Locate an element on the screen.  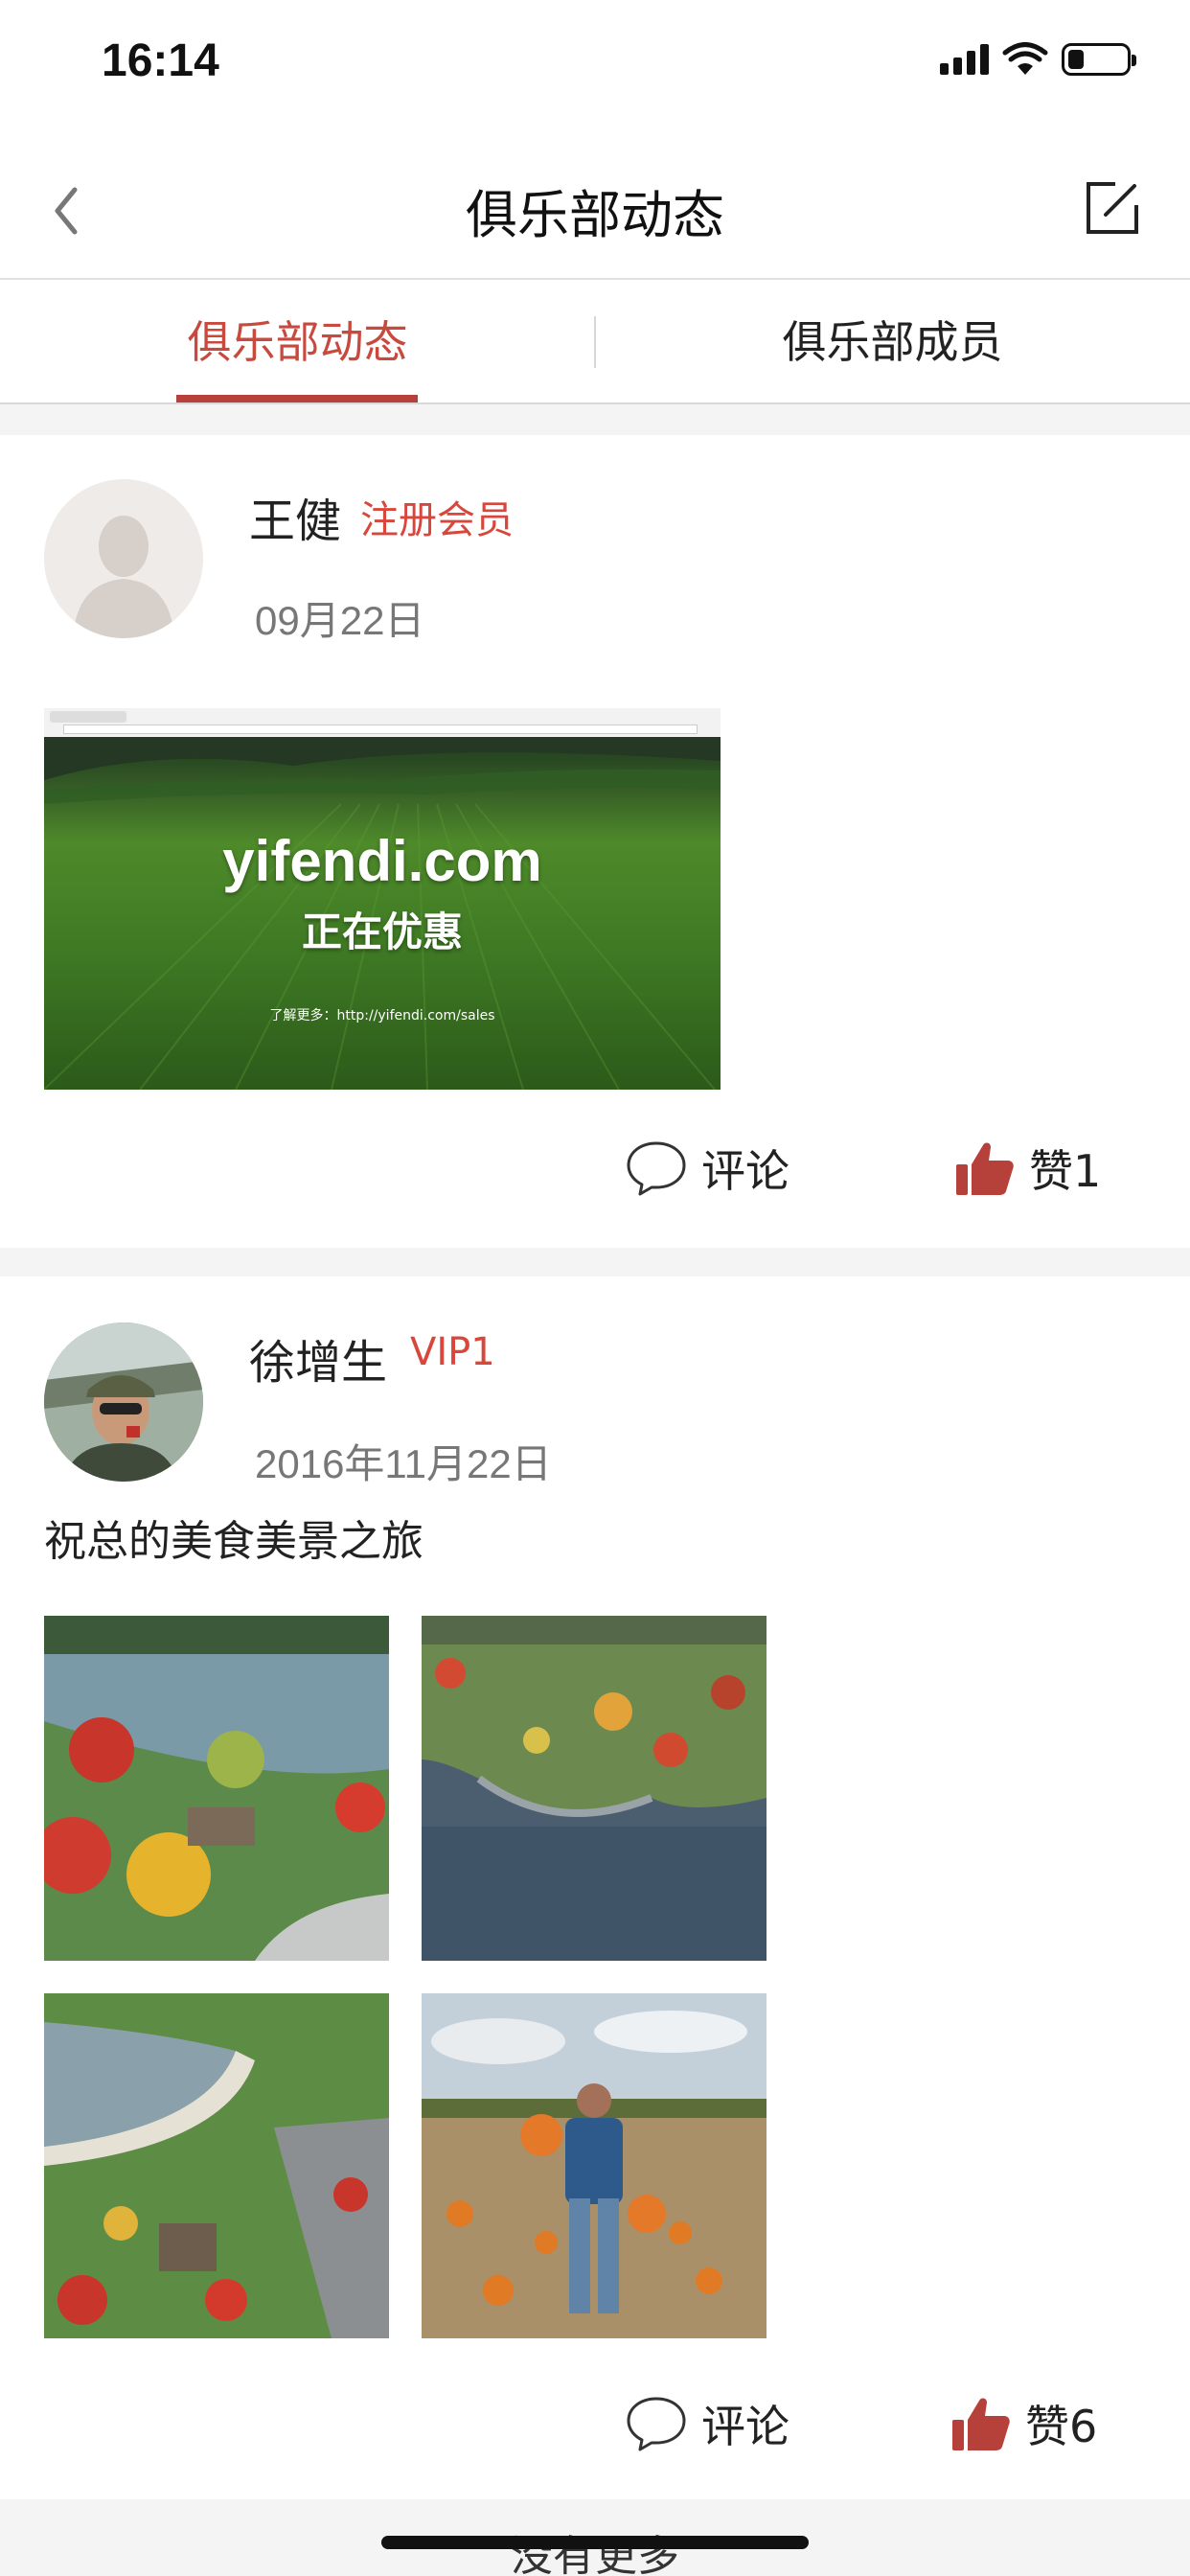
post-text: 祝总的美食美景之旅 is located at coordinates (234, 1541).